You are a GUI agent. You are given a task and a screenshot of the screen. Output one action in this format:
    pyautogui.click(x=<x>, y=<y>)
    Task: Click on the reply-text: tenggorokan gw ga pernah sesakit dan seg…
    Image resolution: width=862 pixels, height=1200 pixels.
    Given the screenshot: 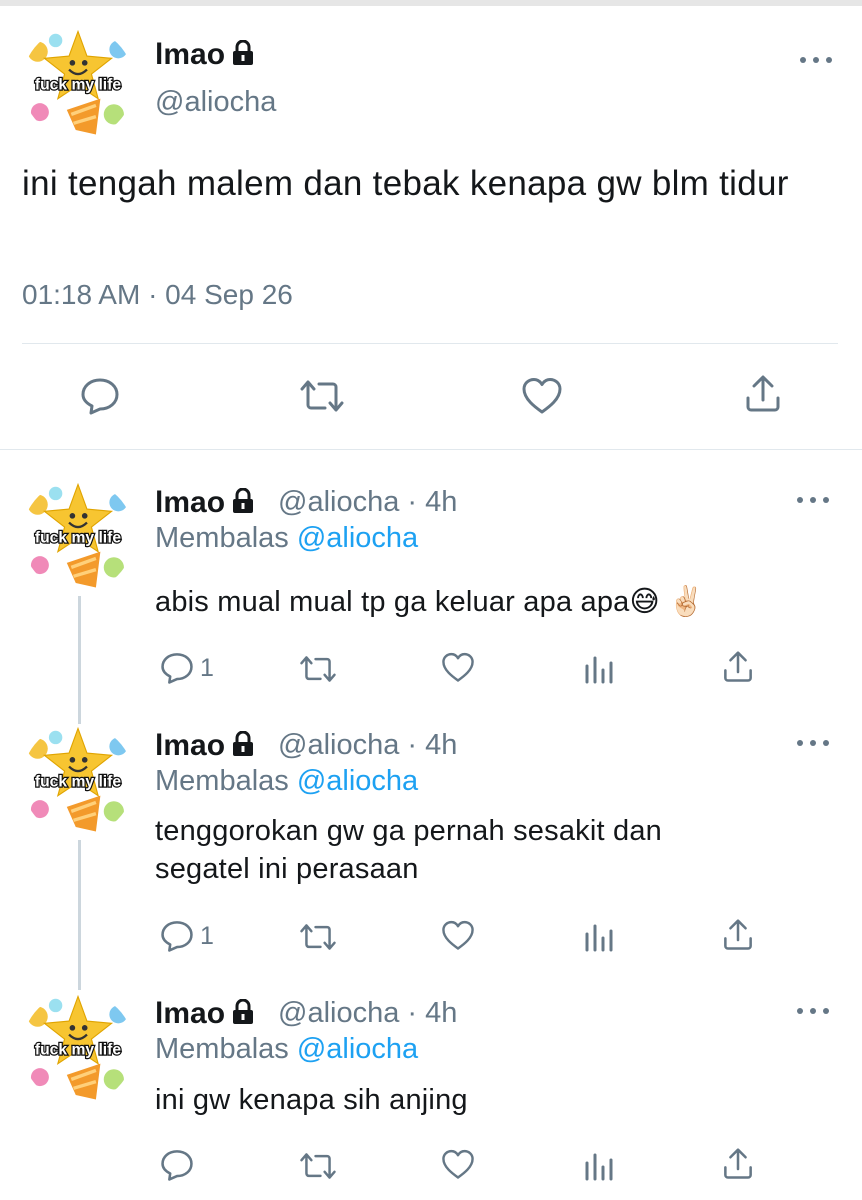 What is the action you would take?
    pyautogui.click(x=408, y=850)
    